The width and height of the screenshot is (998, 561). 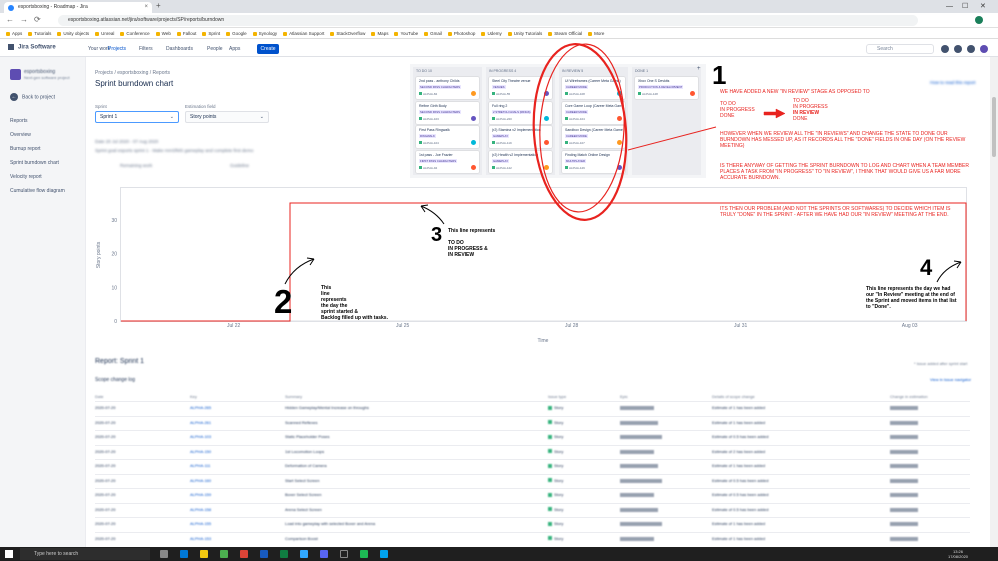 I want to click on nav-apps: Apps, so click(x=234, y=49).